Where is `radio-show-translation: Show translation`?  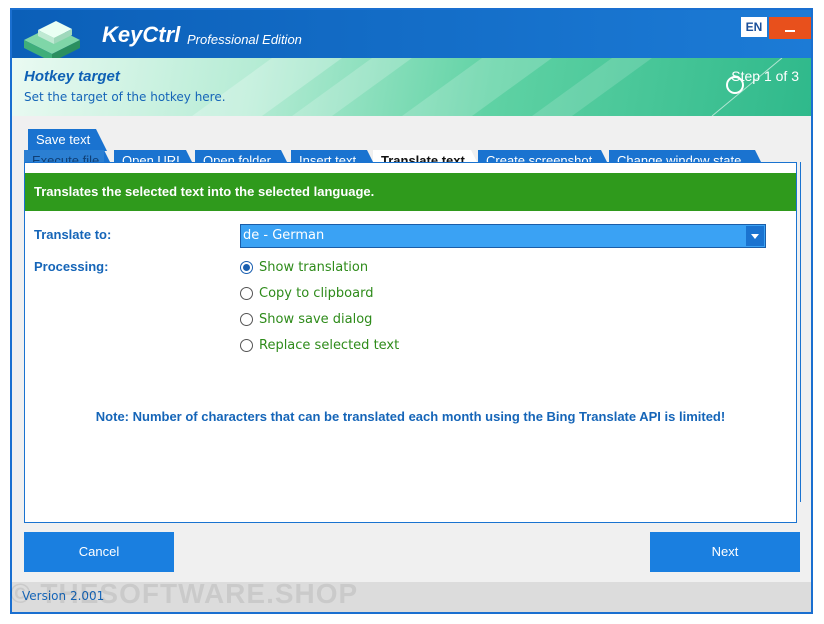
radio-show-translation: Show translation is located at coordinates (304, 267).